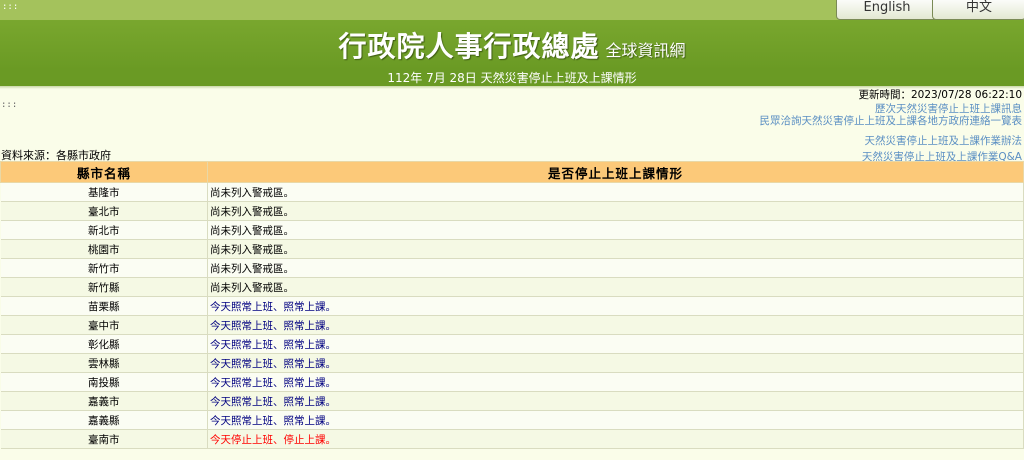 Image resolution: width=1024 pixels, height=460 pixels. Describe the element at coordinates (104, 230) in the screenshot. I see `city-name-cell: 新北市` at that location.